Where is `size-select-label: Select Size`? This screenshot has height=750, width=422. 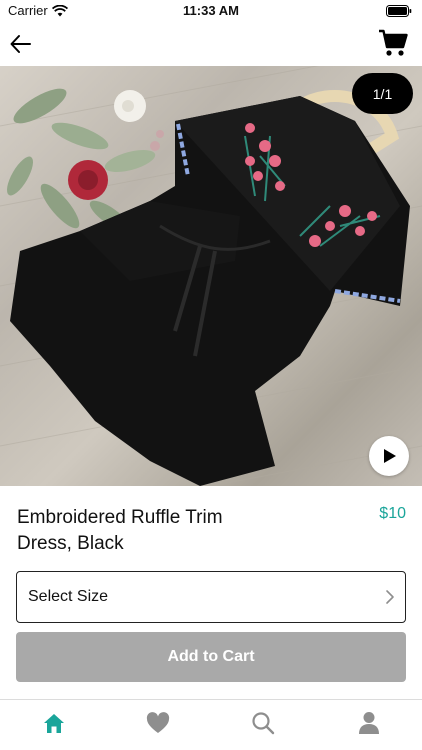 size-select-label: Select Size is located at coordinates (68, 596).